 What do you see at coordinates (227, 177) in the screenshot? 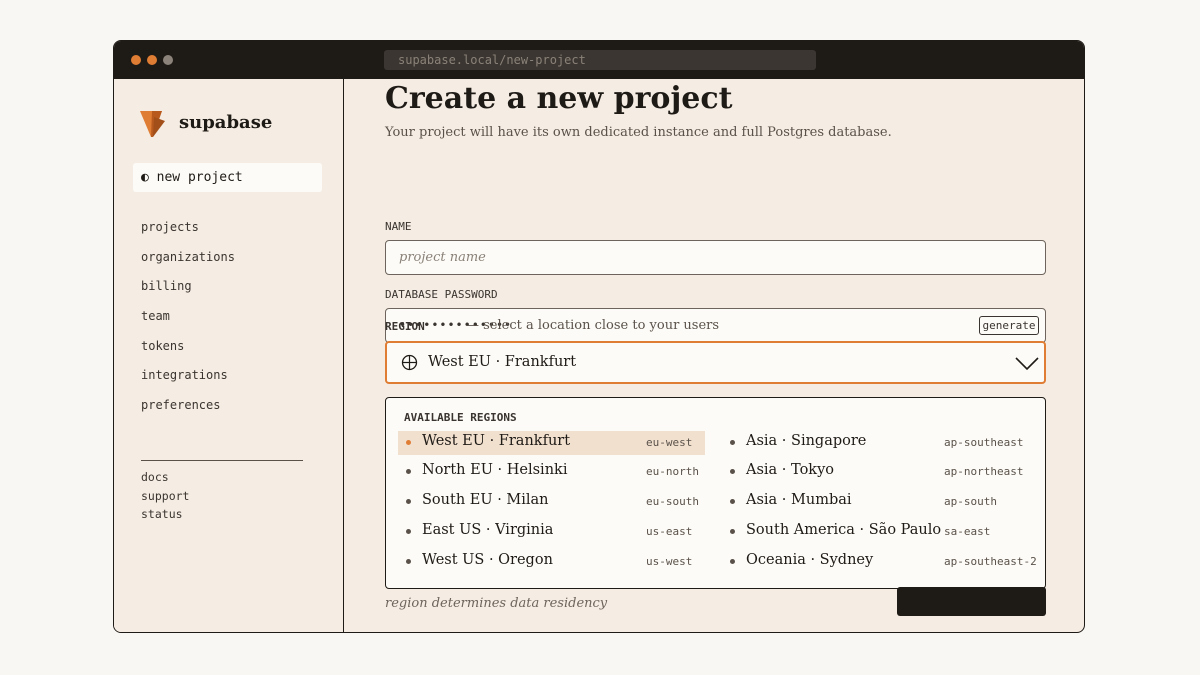
I see `new-project-button: ◐ new project` at bounding box center [227, 177].